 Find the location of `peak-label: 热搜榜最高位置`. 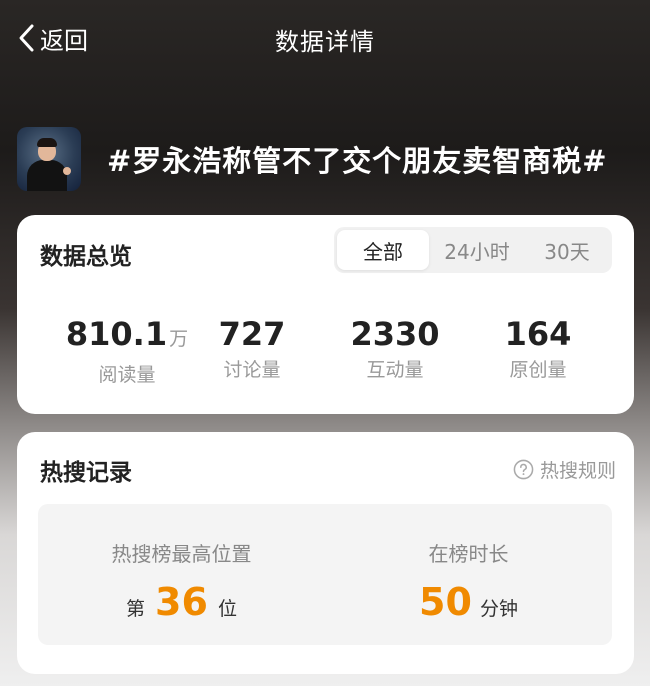

peak-label: 热搜榜最高位置 is located at coordinates (181, 554).